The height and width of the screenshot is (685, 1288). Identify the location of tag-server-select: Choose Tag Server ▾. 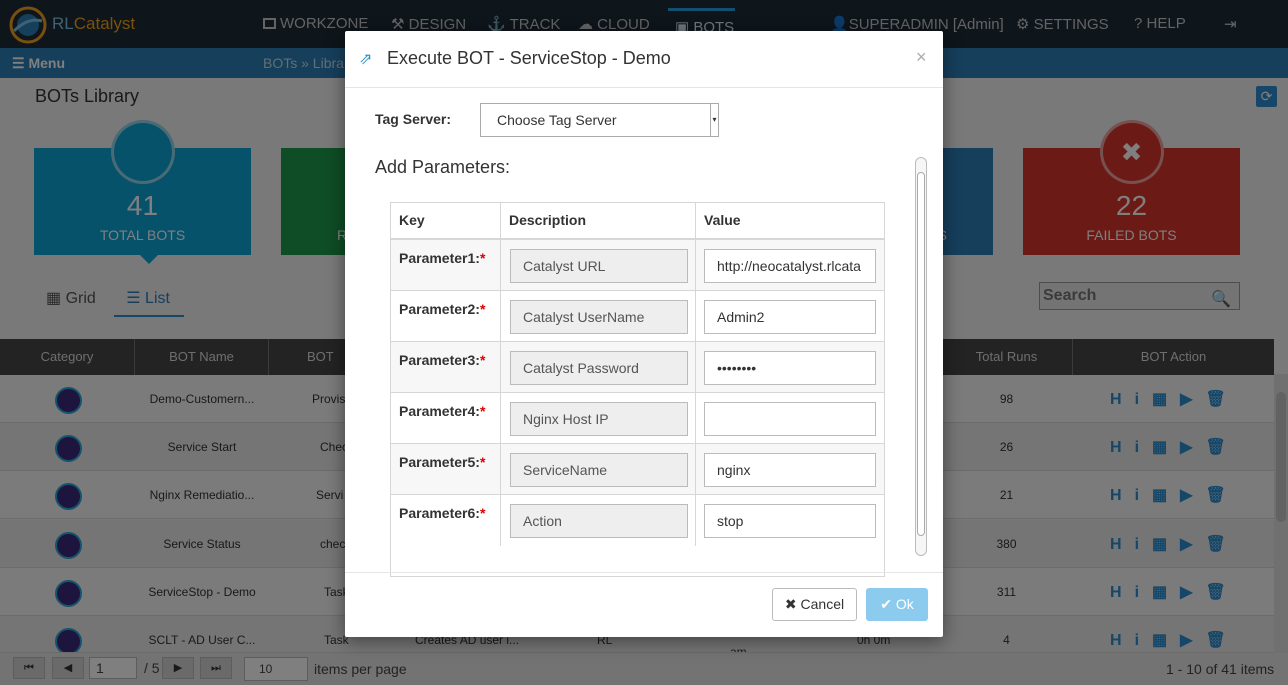
(599, 120).